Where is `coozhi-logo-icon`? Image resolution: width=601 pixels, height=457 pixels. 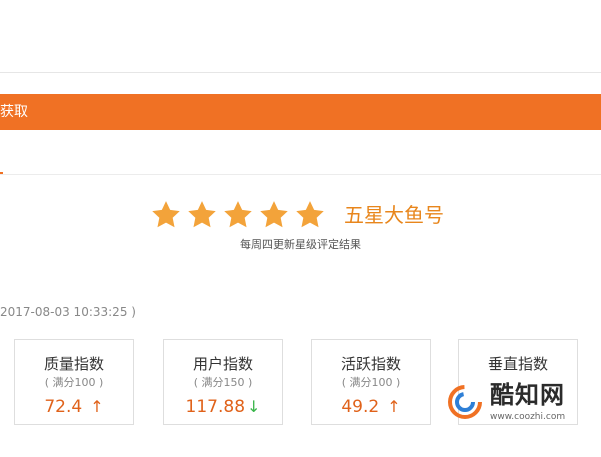
coozhi-logo-icon is located at coordinates (465, 402).